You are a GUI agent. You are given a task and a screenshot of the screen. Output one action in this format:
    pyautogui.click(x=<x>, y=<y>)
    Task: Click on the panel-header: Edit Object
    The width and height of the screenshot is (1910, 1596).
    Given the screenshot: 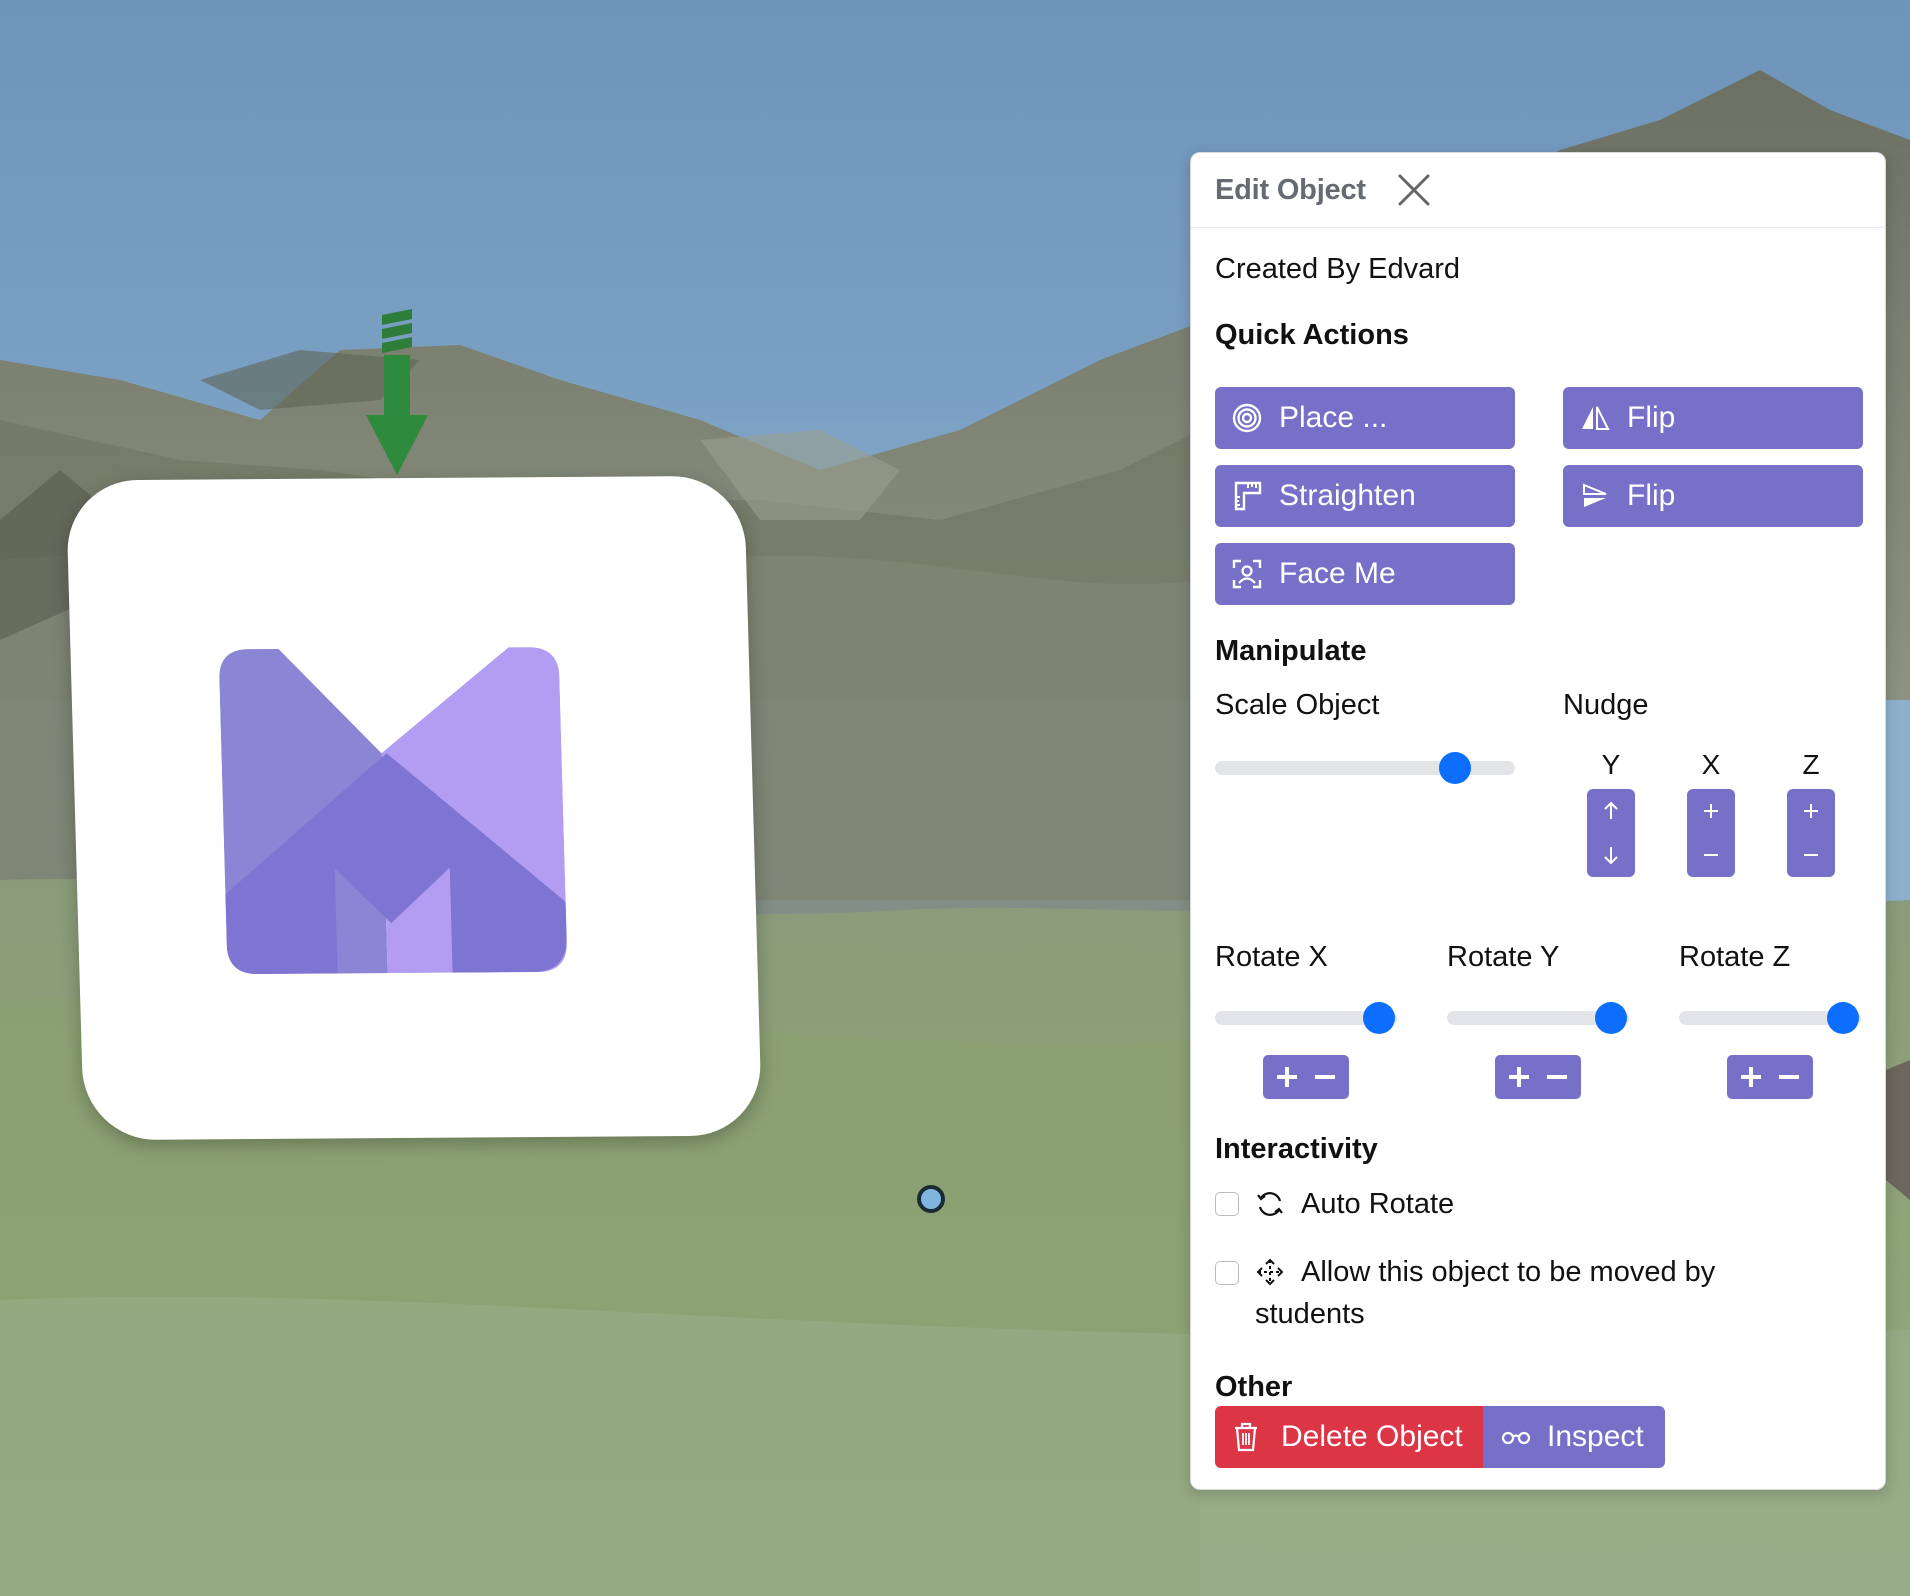 What is the action you would take?
    pyautogui.click(x=1538, y=190)
    